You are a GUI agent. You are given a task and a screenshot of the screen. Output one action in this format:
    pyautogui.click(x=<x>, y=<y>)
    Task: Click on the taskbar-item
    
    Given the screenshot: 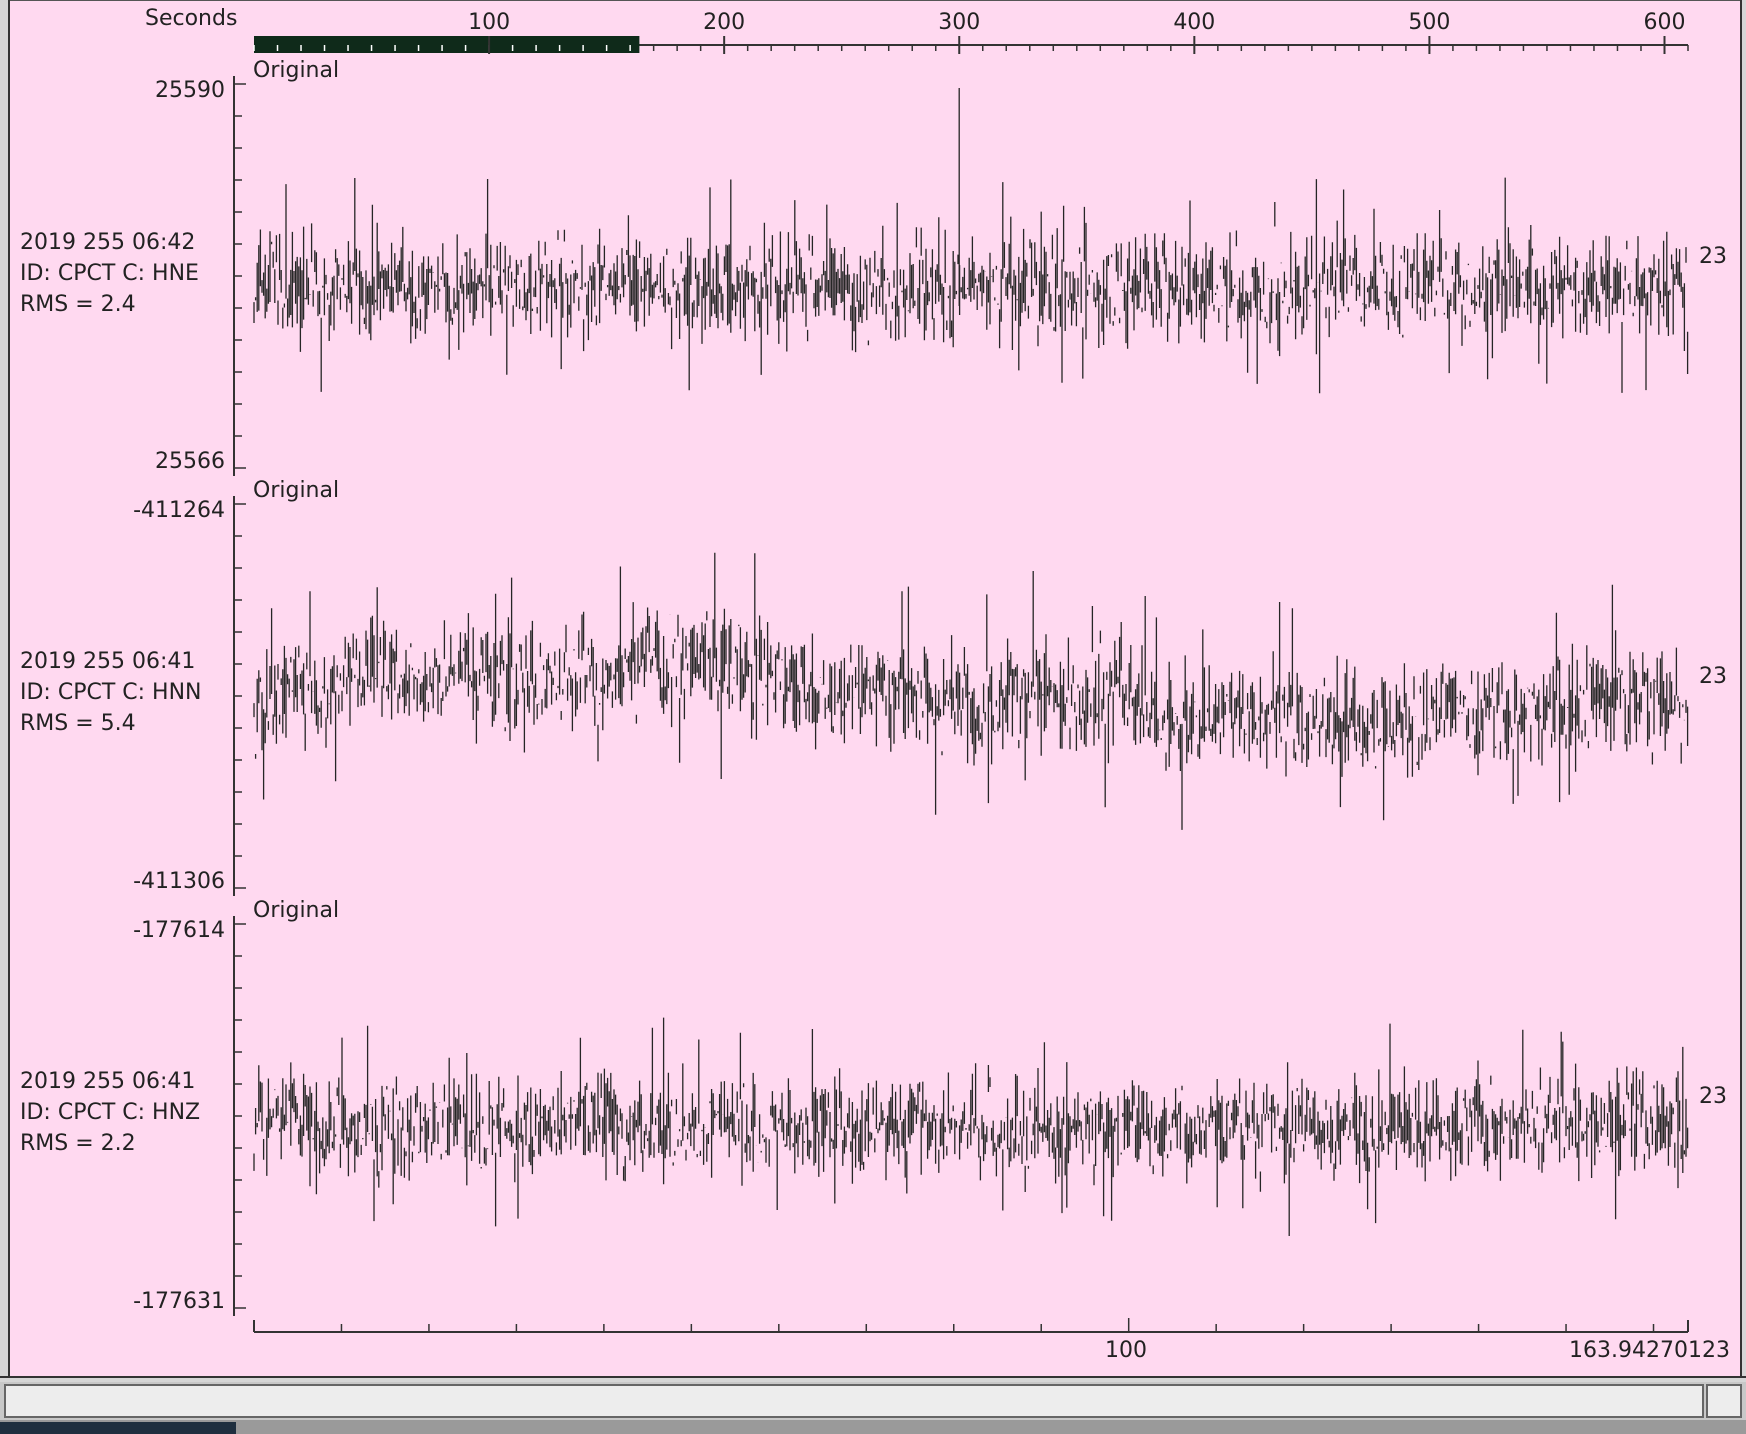 What is the action you would take?
    pyautogui.click(x=118, y=1428)
    